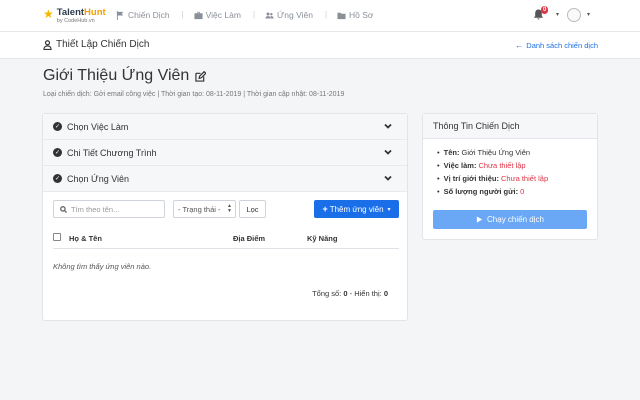 The height and width of the screenshot is (400, 640). What do you see at coordinates (225, 153) in the screenshot?
I see `accordion-program-details: ✓ Chi Tiết Chương Trình` at bounding box center [225, 153].